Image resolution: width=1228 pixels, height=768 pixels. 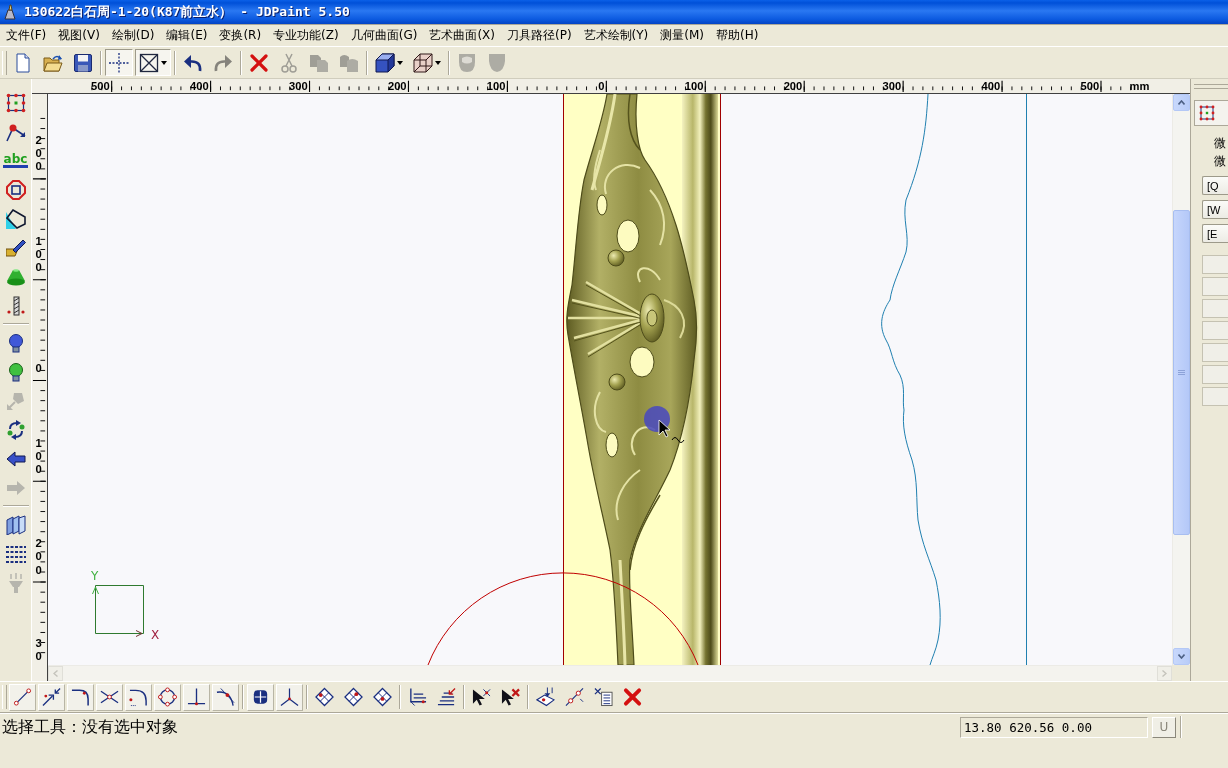 I want to click on line-segment-button, so click(x=22, y=697).